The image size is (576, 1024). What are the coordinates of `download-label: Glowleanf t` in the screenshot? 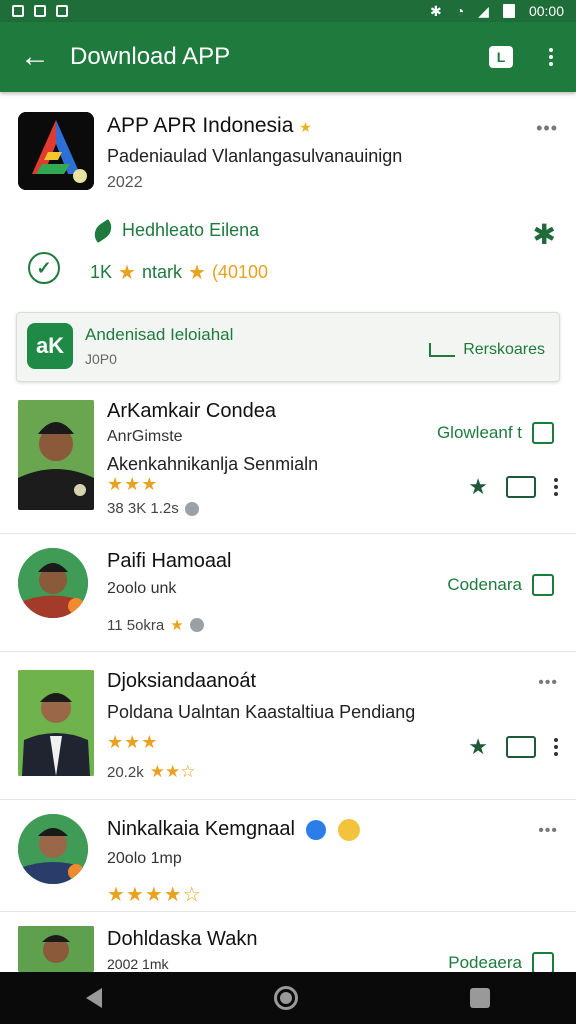 It's located at (479, 432).